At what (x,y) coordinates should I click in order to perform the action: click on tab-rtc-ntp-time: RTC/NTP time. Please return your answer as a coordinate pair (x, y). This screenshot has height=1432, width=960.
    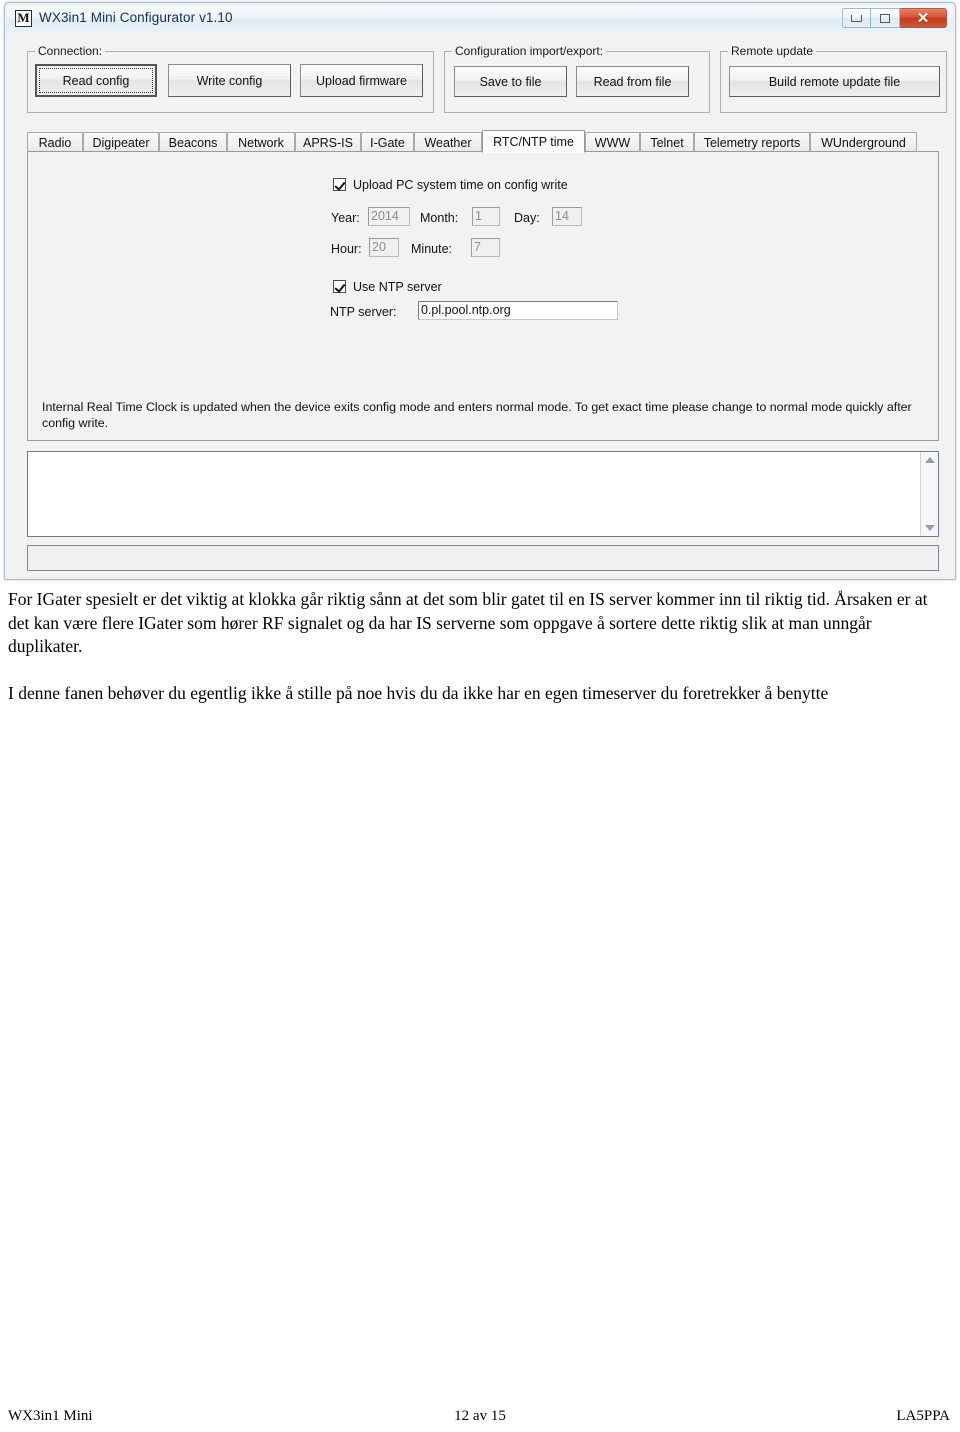
    Looking at the image, I should click on (533, 141).